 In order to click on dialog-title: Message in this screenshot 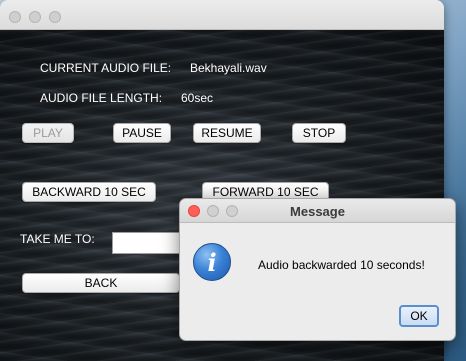, I will do `click(317, 211)`.